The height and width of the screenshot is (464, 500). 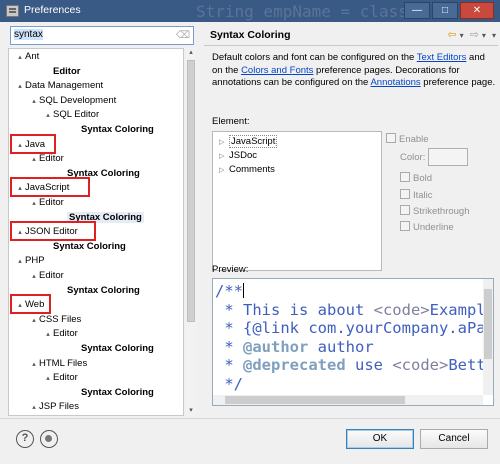 What do you see at coordinates (488, 324) in the screenshot?
I see `preview-vertical-scrollbar-thumb` at bounding box center [488, 324].